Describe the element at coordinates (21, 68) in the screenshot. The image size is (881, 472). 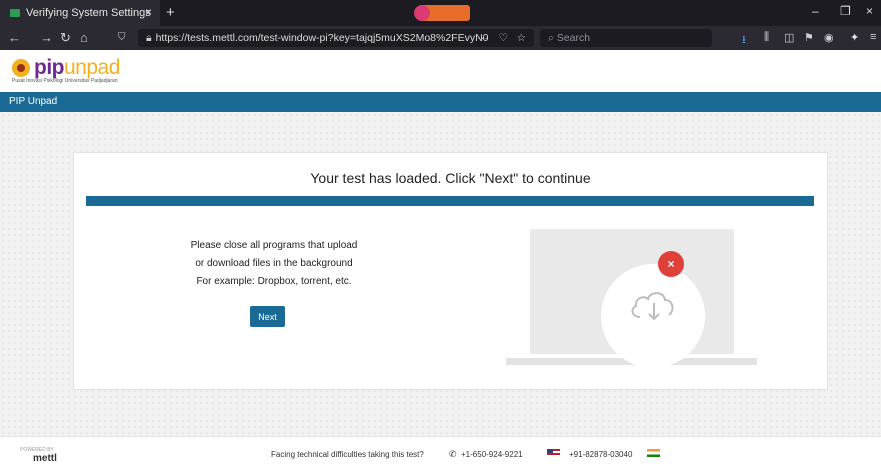
I see `logo-badge-icon` at that location.